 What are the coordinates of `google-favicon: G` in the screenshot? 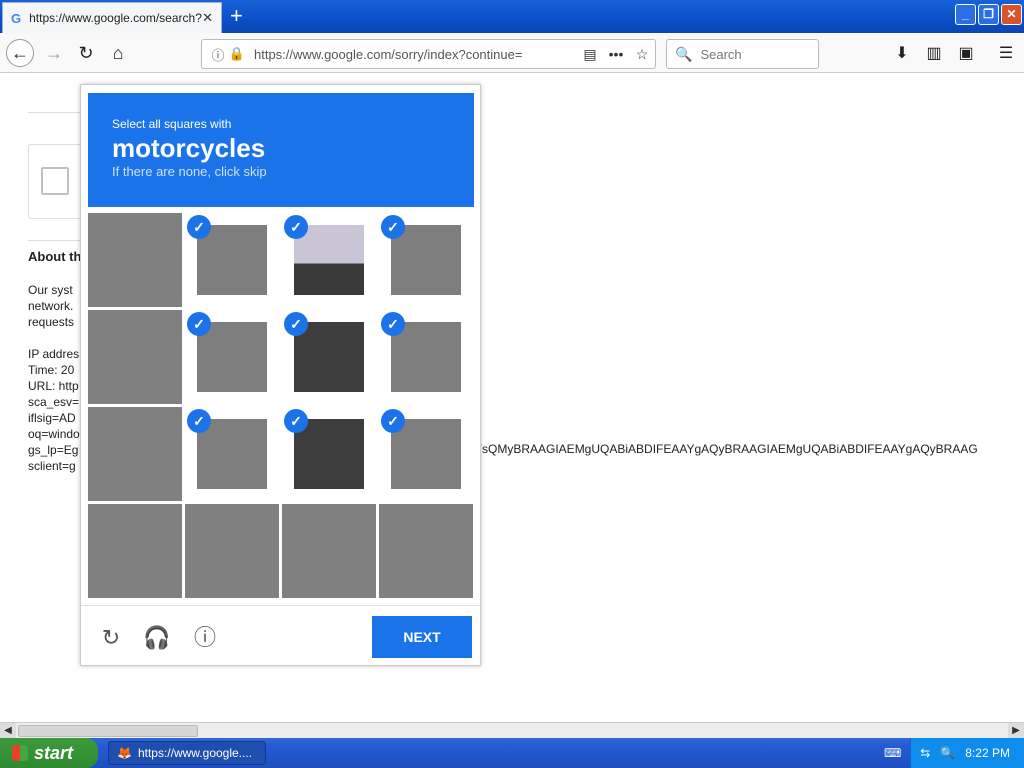 It's located at (16, 18).